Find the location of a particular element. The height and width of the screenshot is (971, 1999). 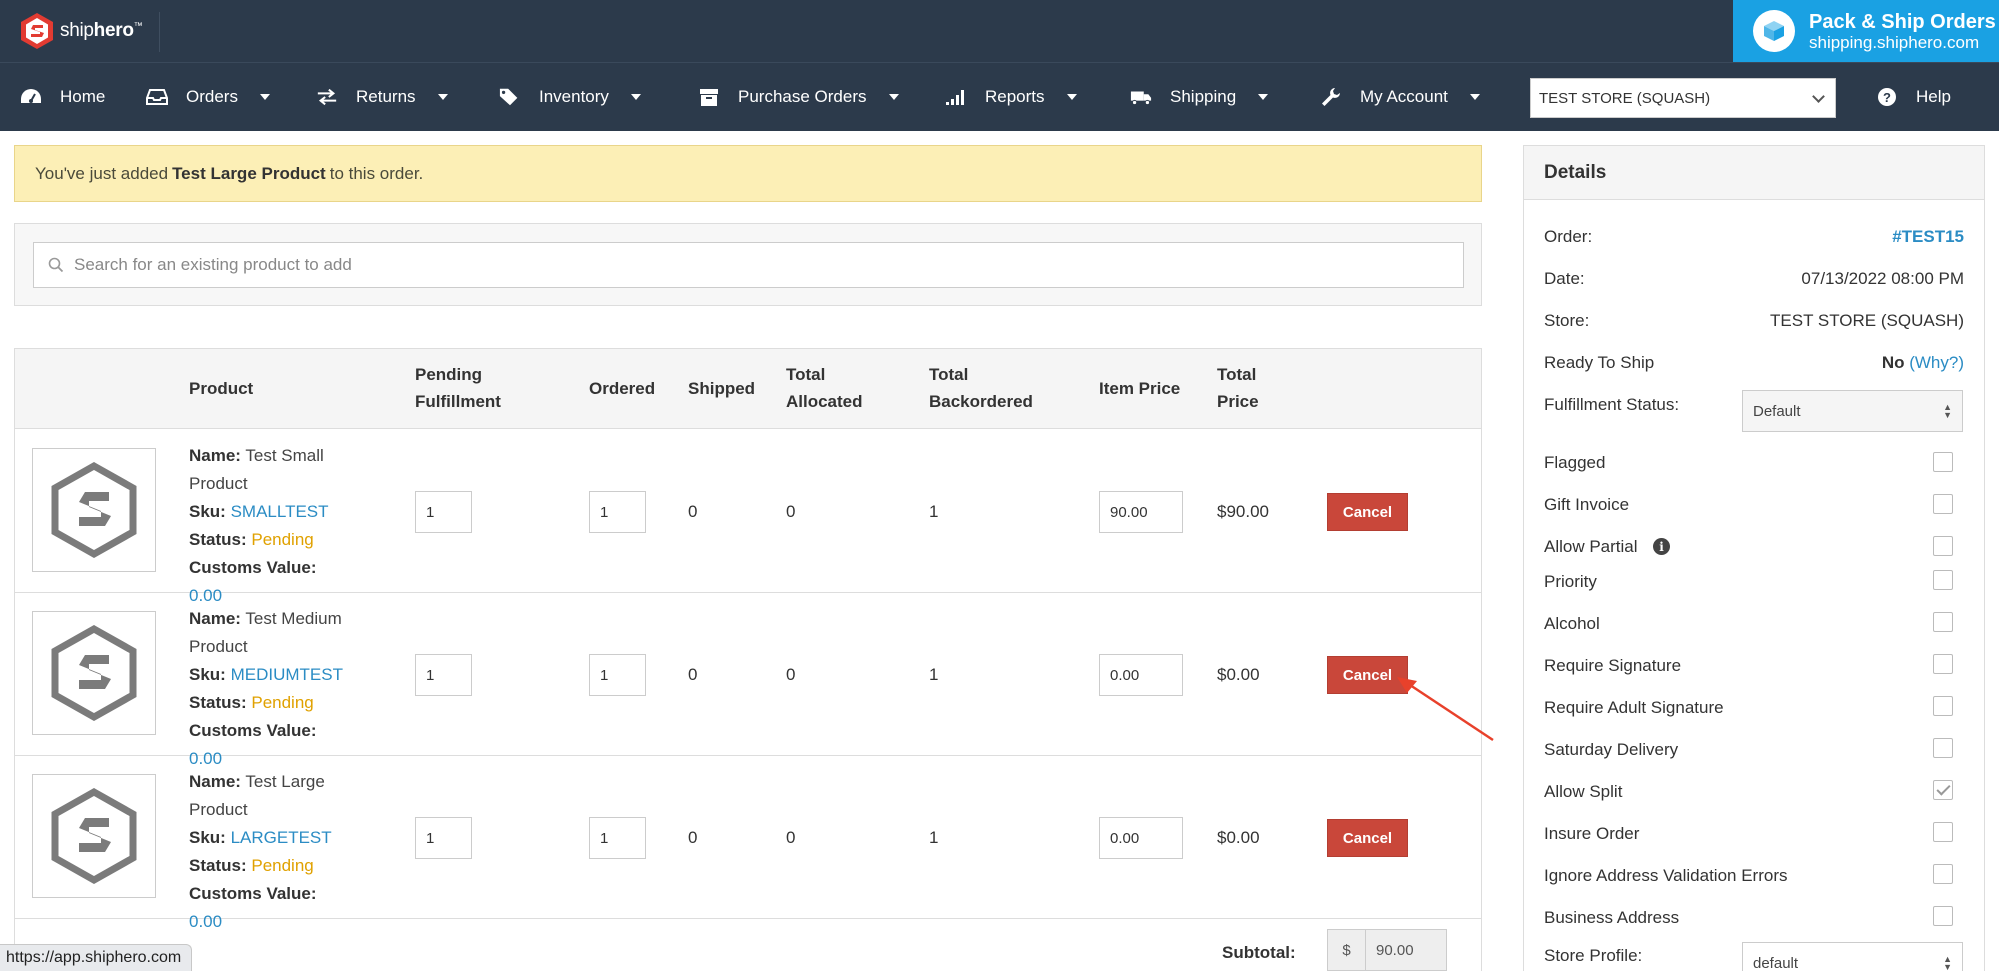

gift-invoice-checkbox is located at coordinates (1943, 504).